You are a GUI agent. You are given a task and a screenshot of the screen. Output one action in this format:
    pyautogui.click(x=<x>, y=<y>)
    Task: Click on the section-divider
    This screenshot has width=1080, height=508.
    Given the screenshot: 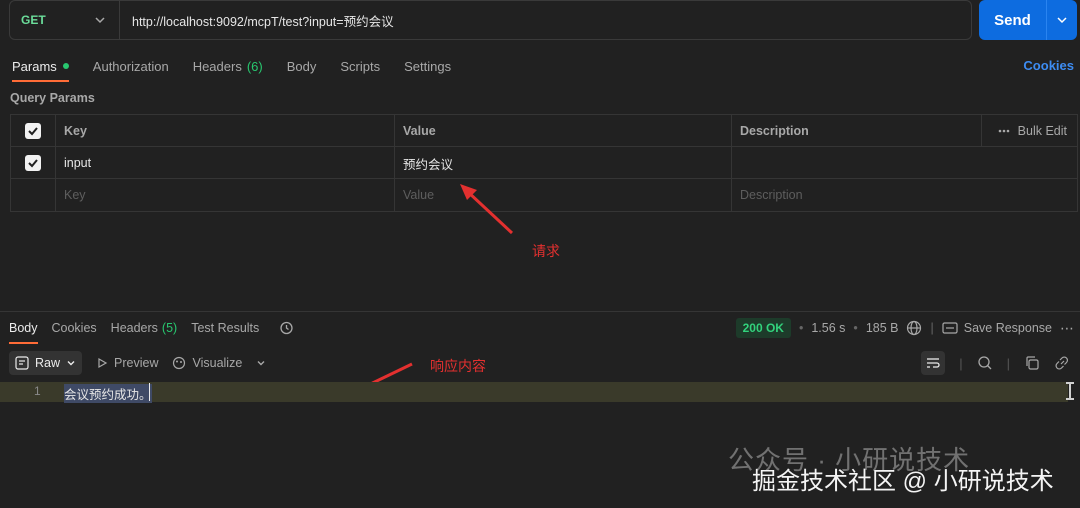 What is the action you would take?
    pyautogui.click(x=540, y=311)
    